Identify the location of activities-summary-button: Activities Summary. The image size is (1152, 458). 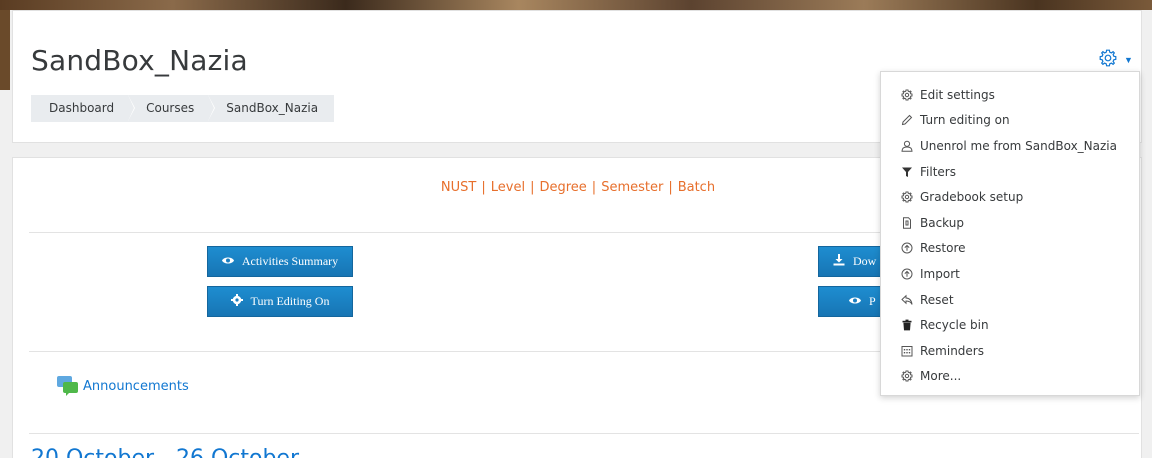
(280, 261).